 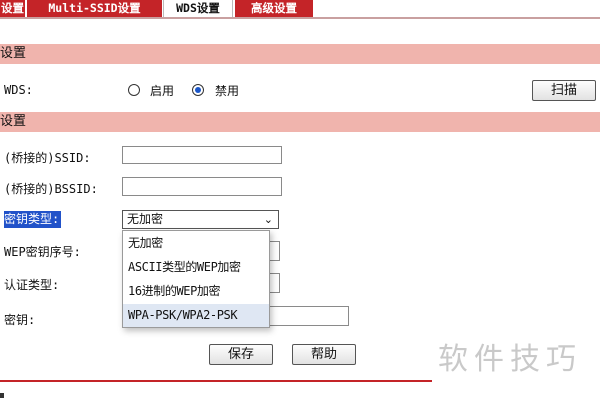 I want to click on wds-disable-radio, so click(x=198, y=90).